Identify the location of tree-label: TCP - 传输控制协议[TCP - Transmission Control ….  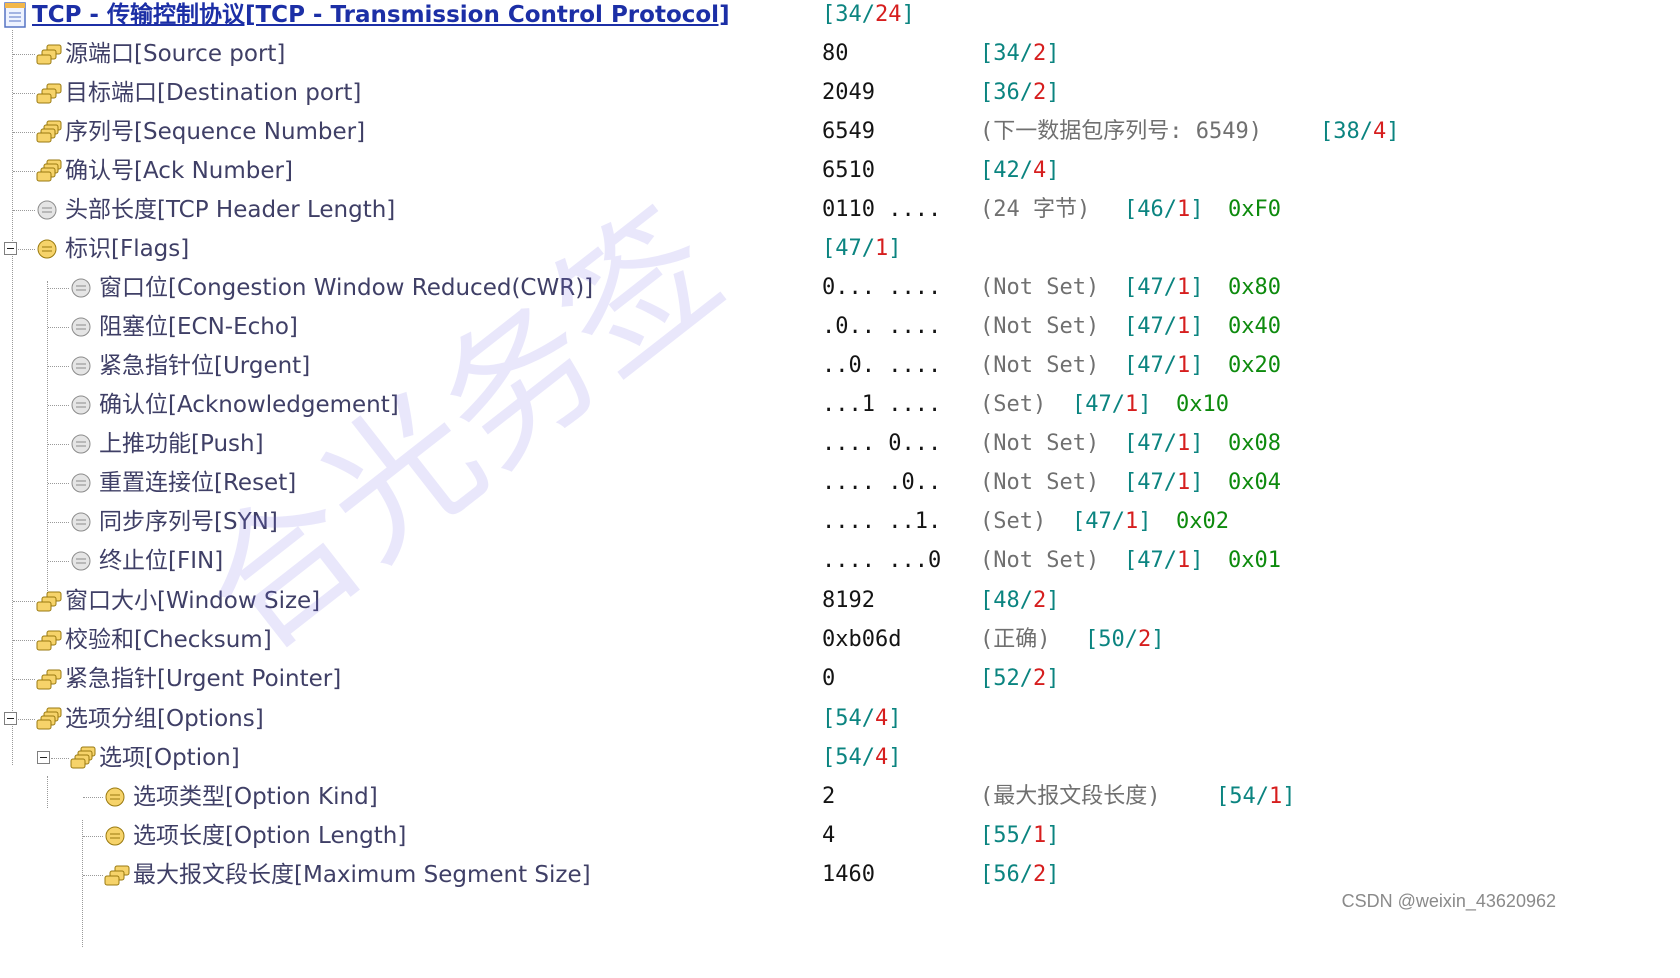
(381, 15).